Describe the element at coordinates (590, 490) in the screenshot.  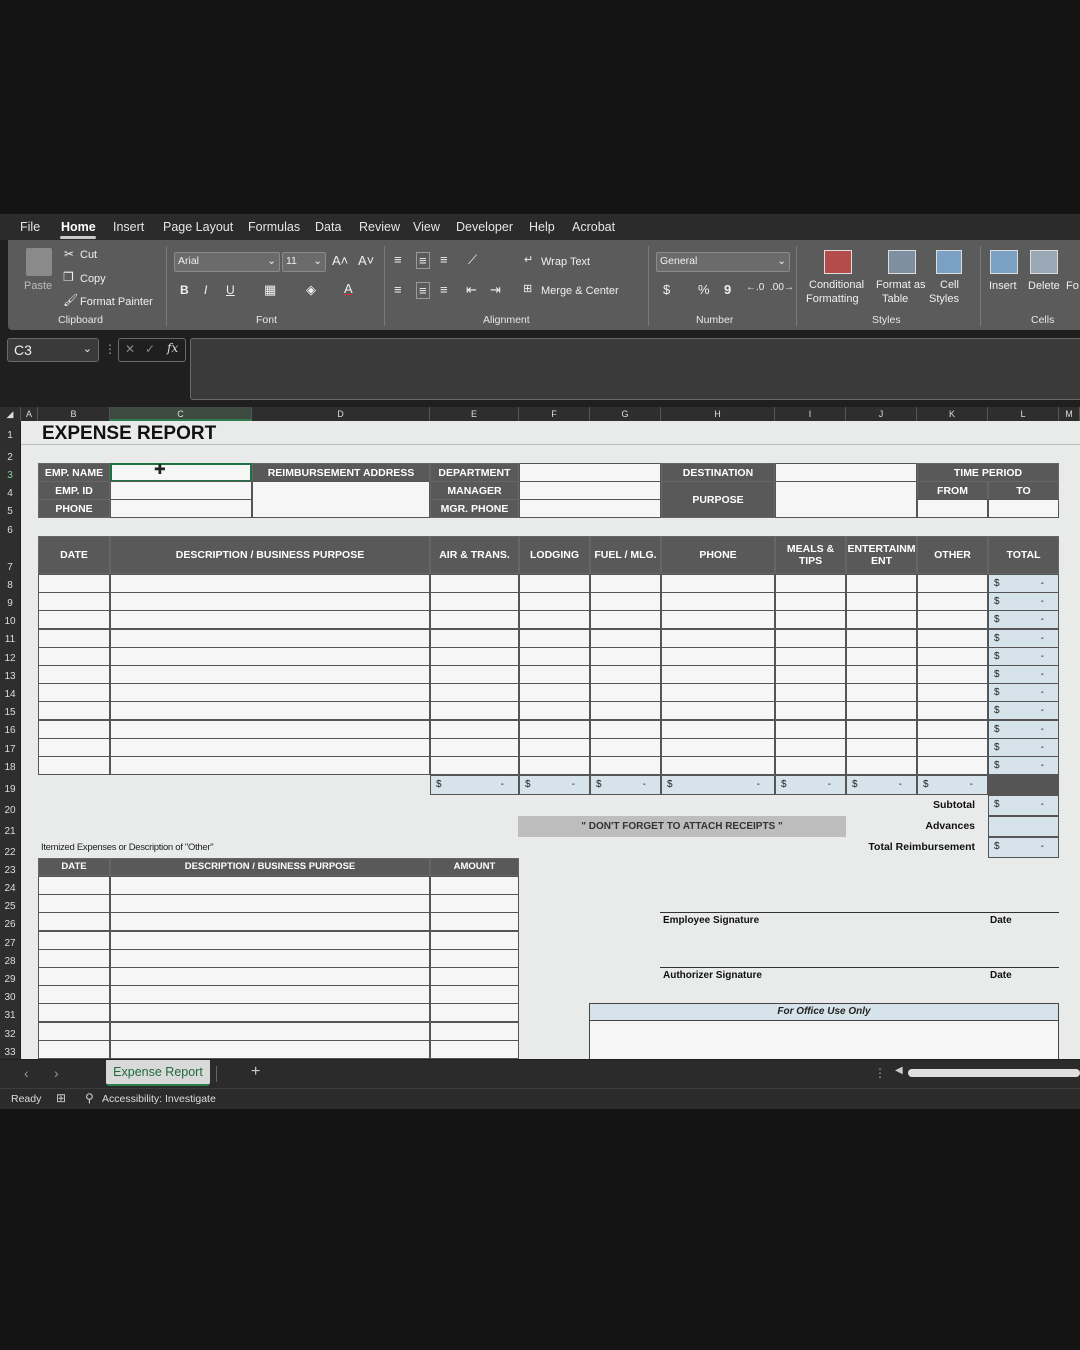
I see `cell-manager` at that location.